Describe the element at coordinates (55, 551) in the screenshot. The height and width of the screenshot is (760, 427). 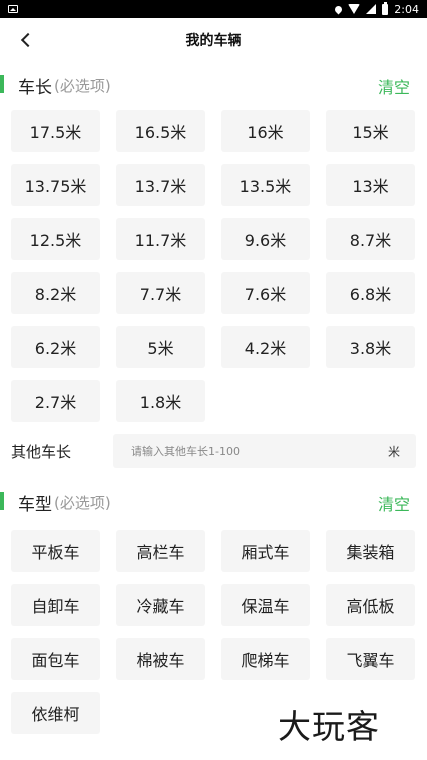
I see `vehicle-type-chip: 平板车` at that location.